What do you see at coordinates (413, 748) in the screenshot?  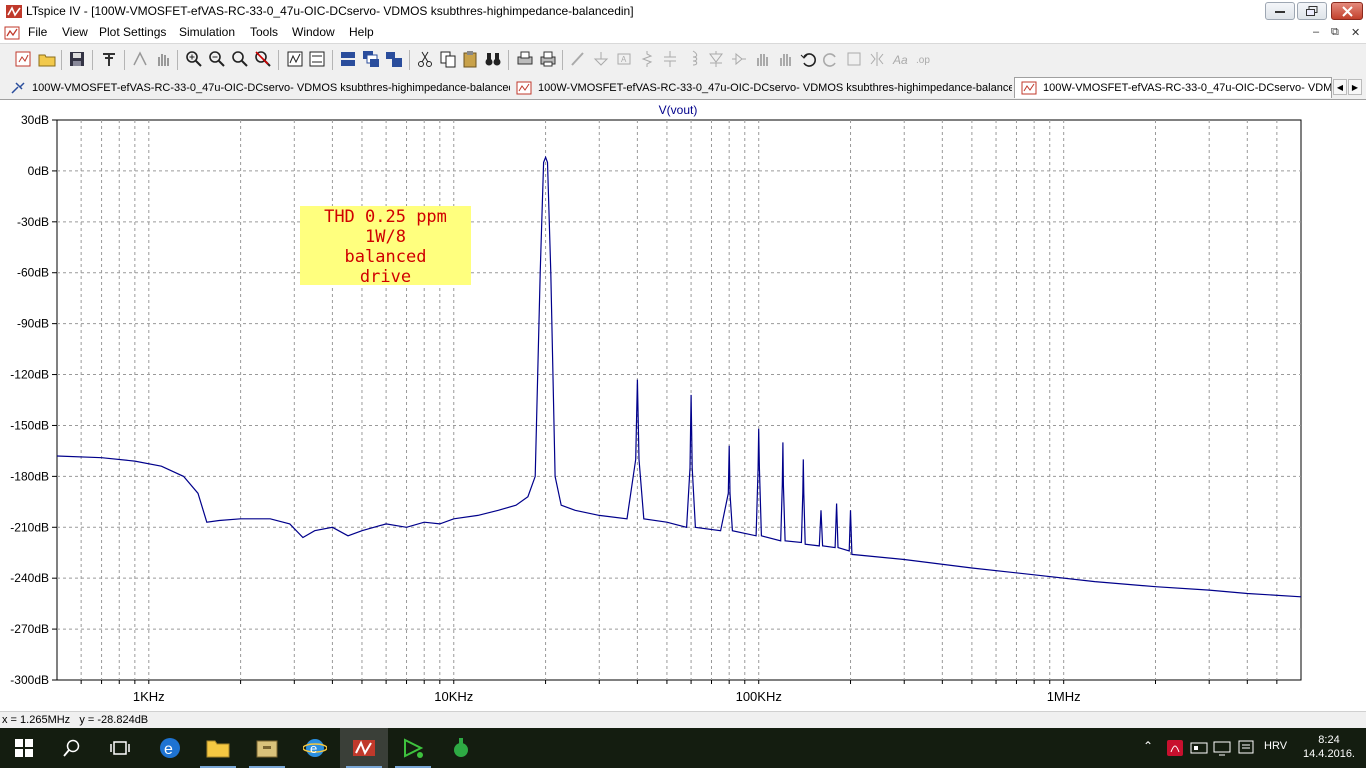 I see `taskbar-app-green` at bounding box center [413, 748].